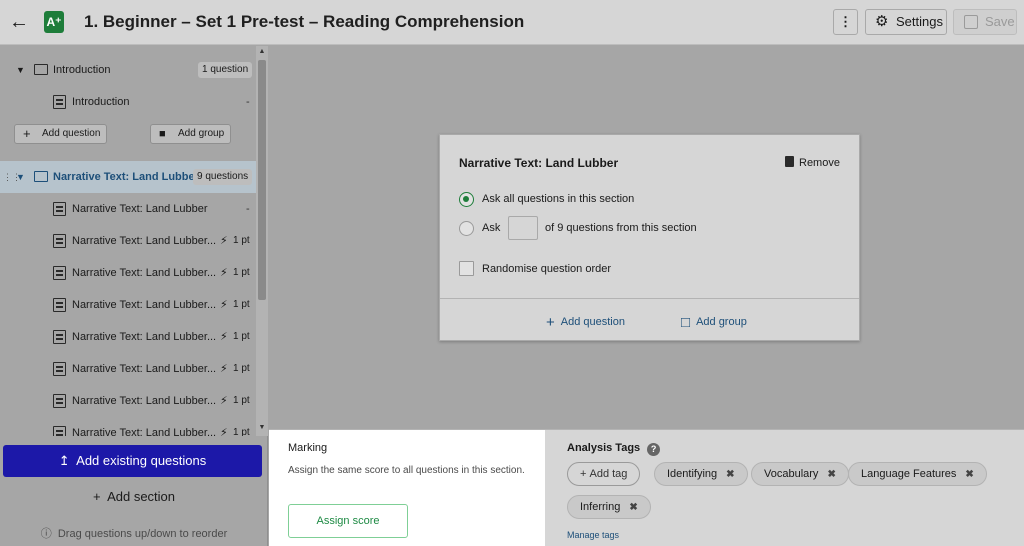 Image resolution: width=1024 pixels, height=546 pixels. What do you see at coordinates (41, 69) in the screenshot?
I see `folder-icon` at bounding box center [41, 69].